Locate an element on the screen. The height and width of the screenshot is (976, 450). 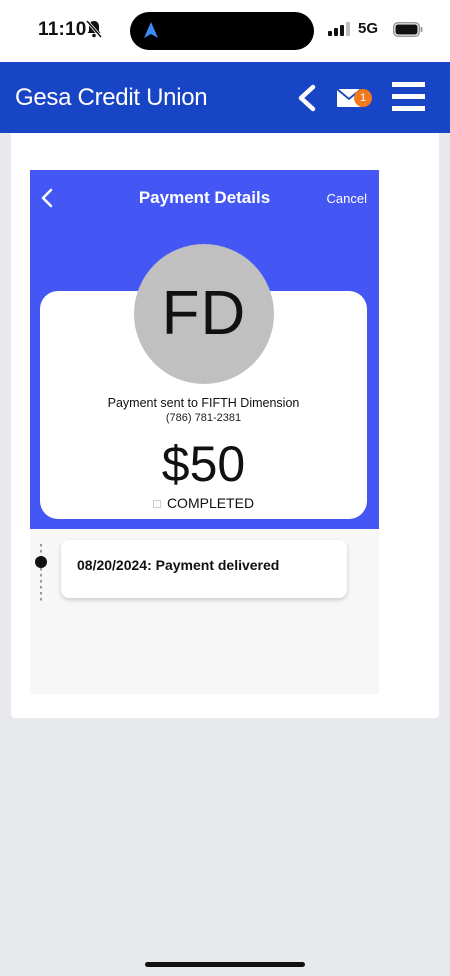
mail-button: 1 is located at coordinates (354, 98).